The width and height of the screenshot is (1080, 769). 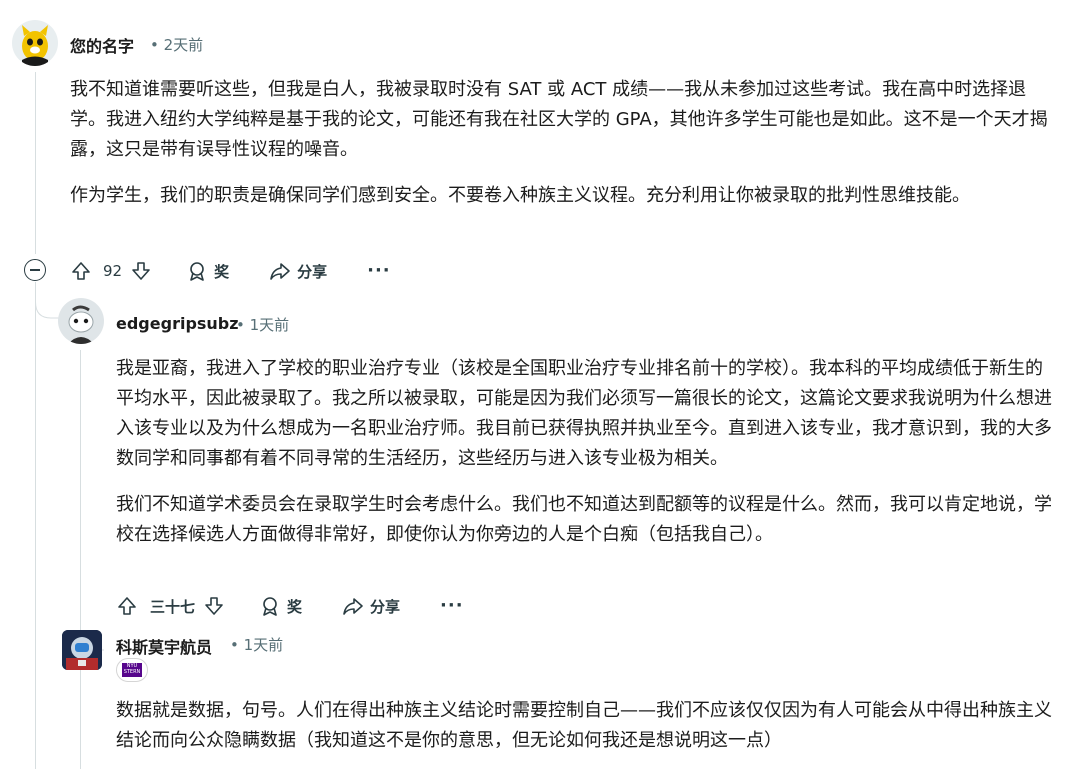 I want to click on snoo-avatar-icon, so click(x=81, y=324).